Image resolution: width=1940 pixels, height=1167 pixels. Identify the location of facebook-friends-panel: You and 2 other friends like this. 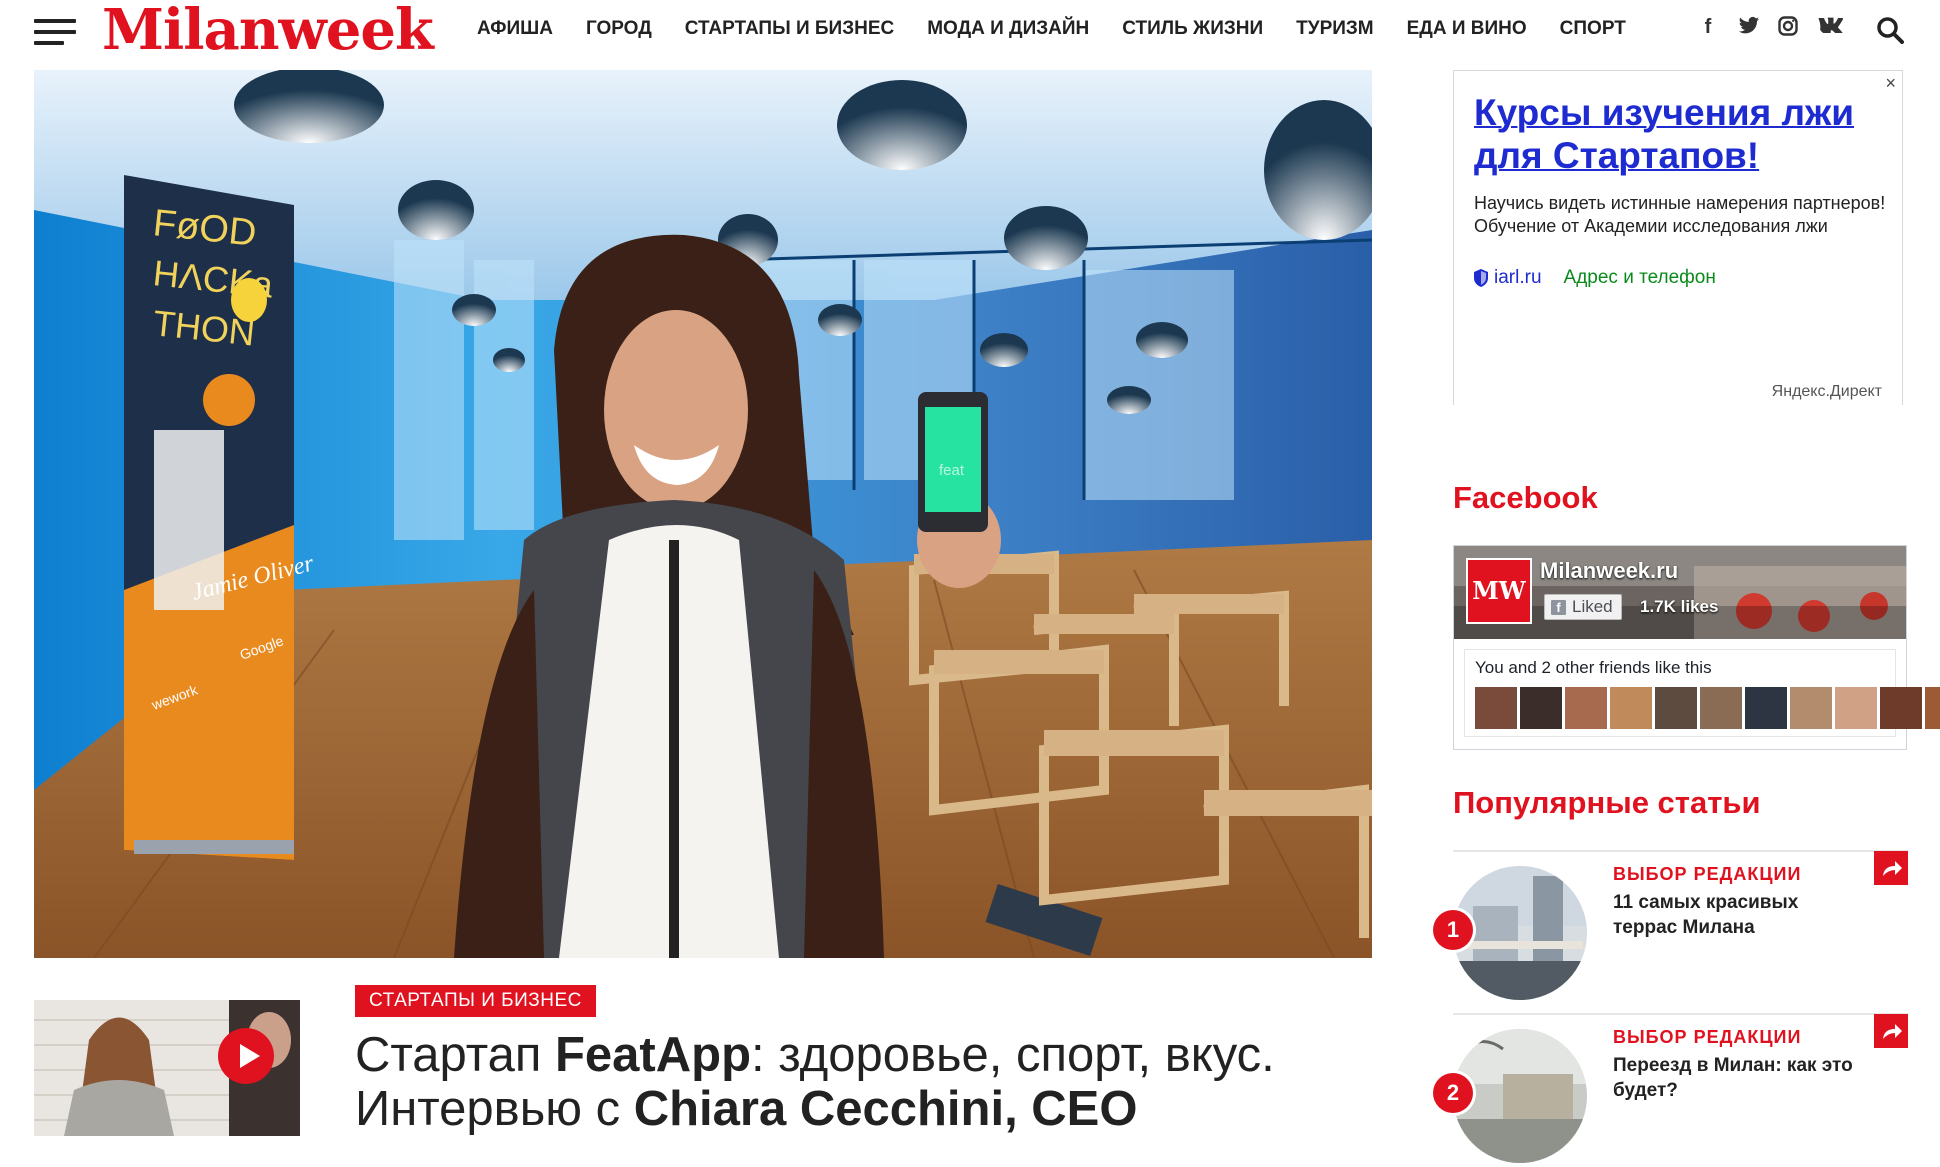
(1702, 693).